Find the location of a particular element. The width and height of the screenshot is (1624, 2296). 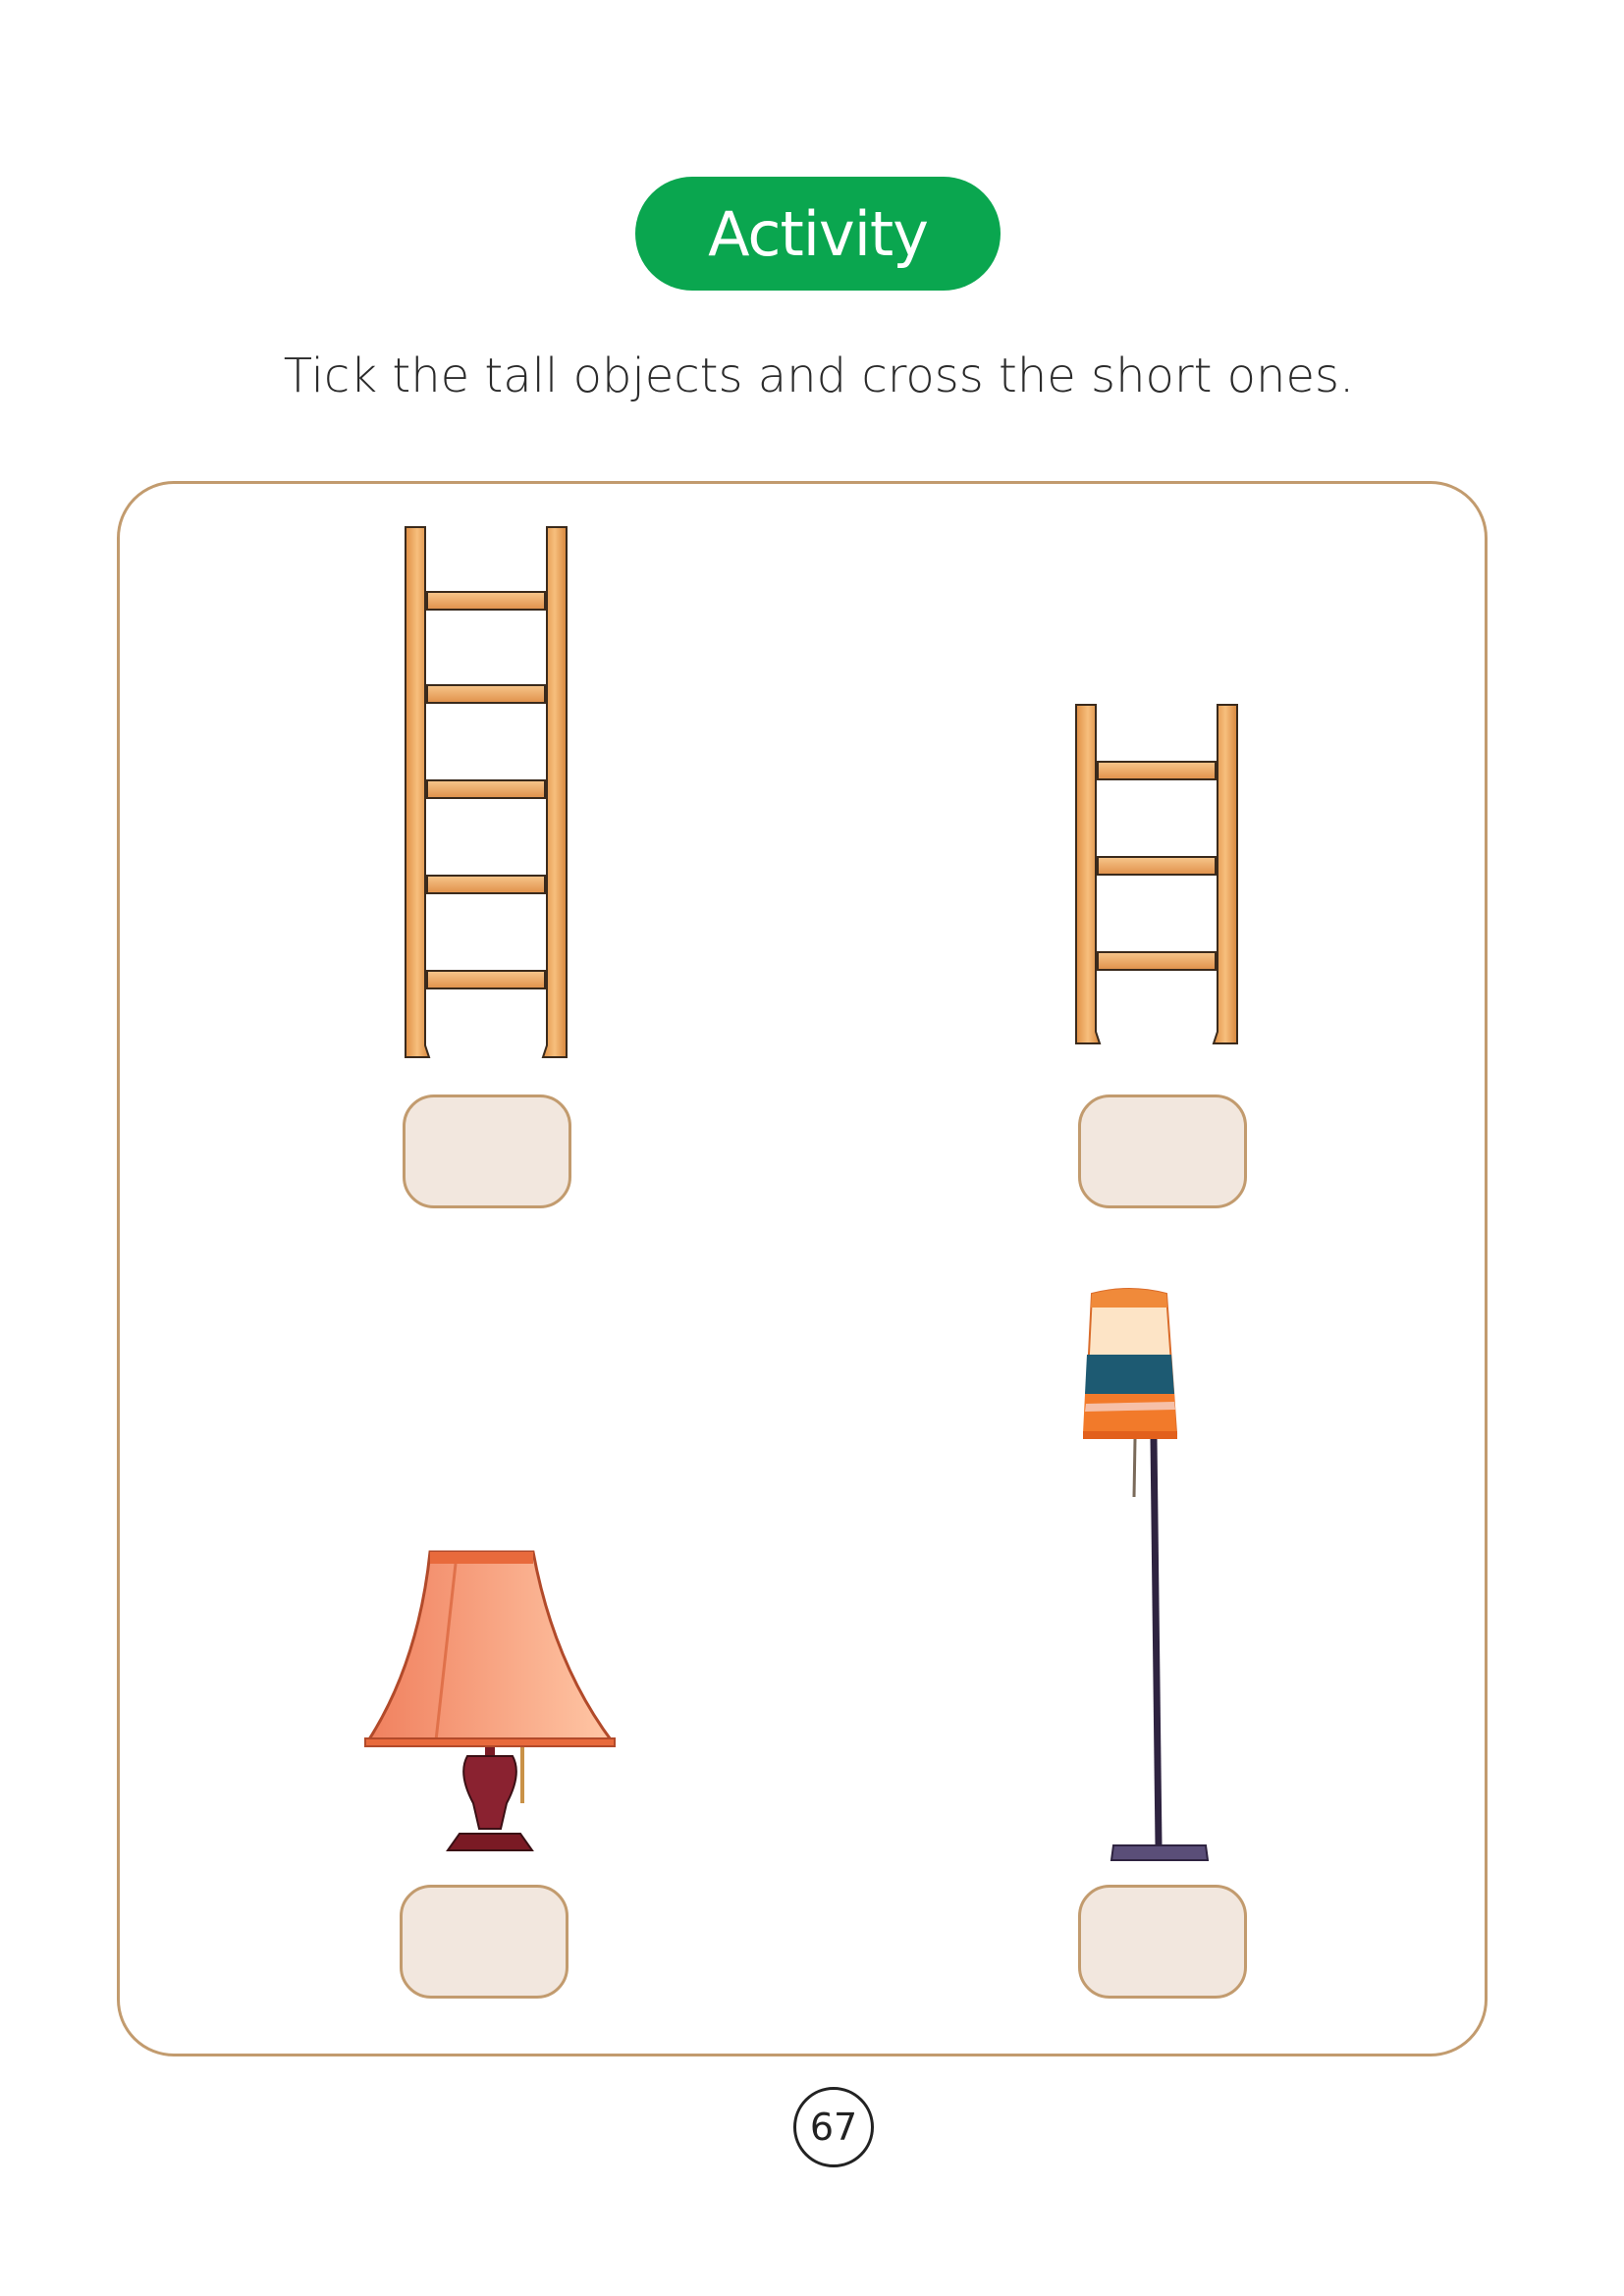

activity-badge-label: Activity is located at coordinates (818, 233).